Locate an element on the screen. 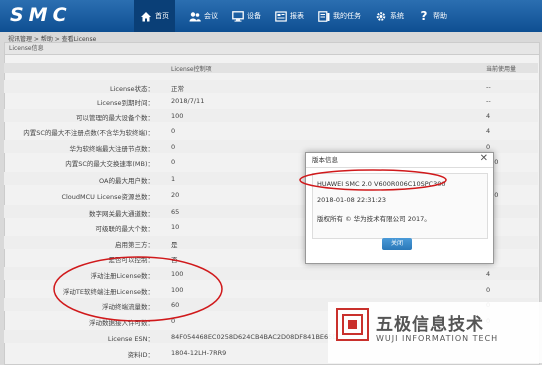 The height and width of the screenshot is (365, 542). row-value: 20 is located at coordinates (175, 195).